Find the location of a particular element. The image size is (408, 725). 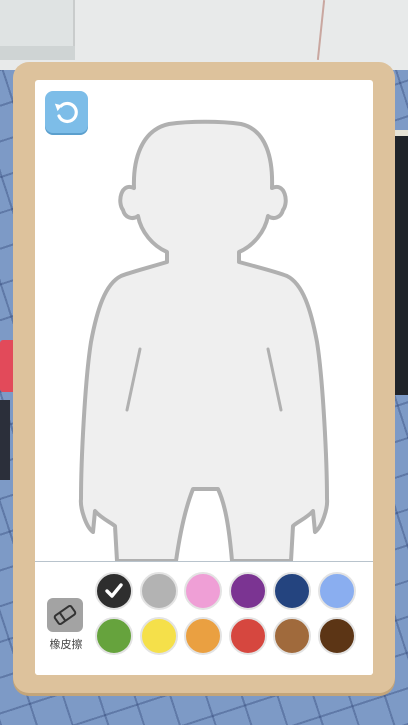

eraser-button is located at coordinates (65, 615).